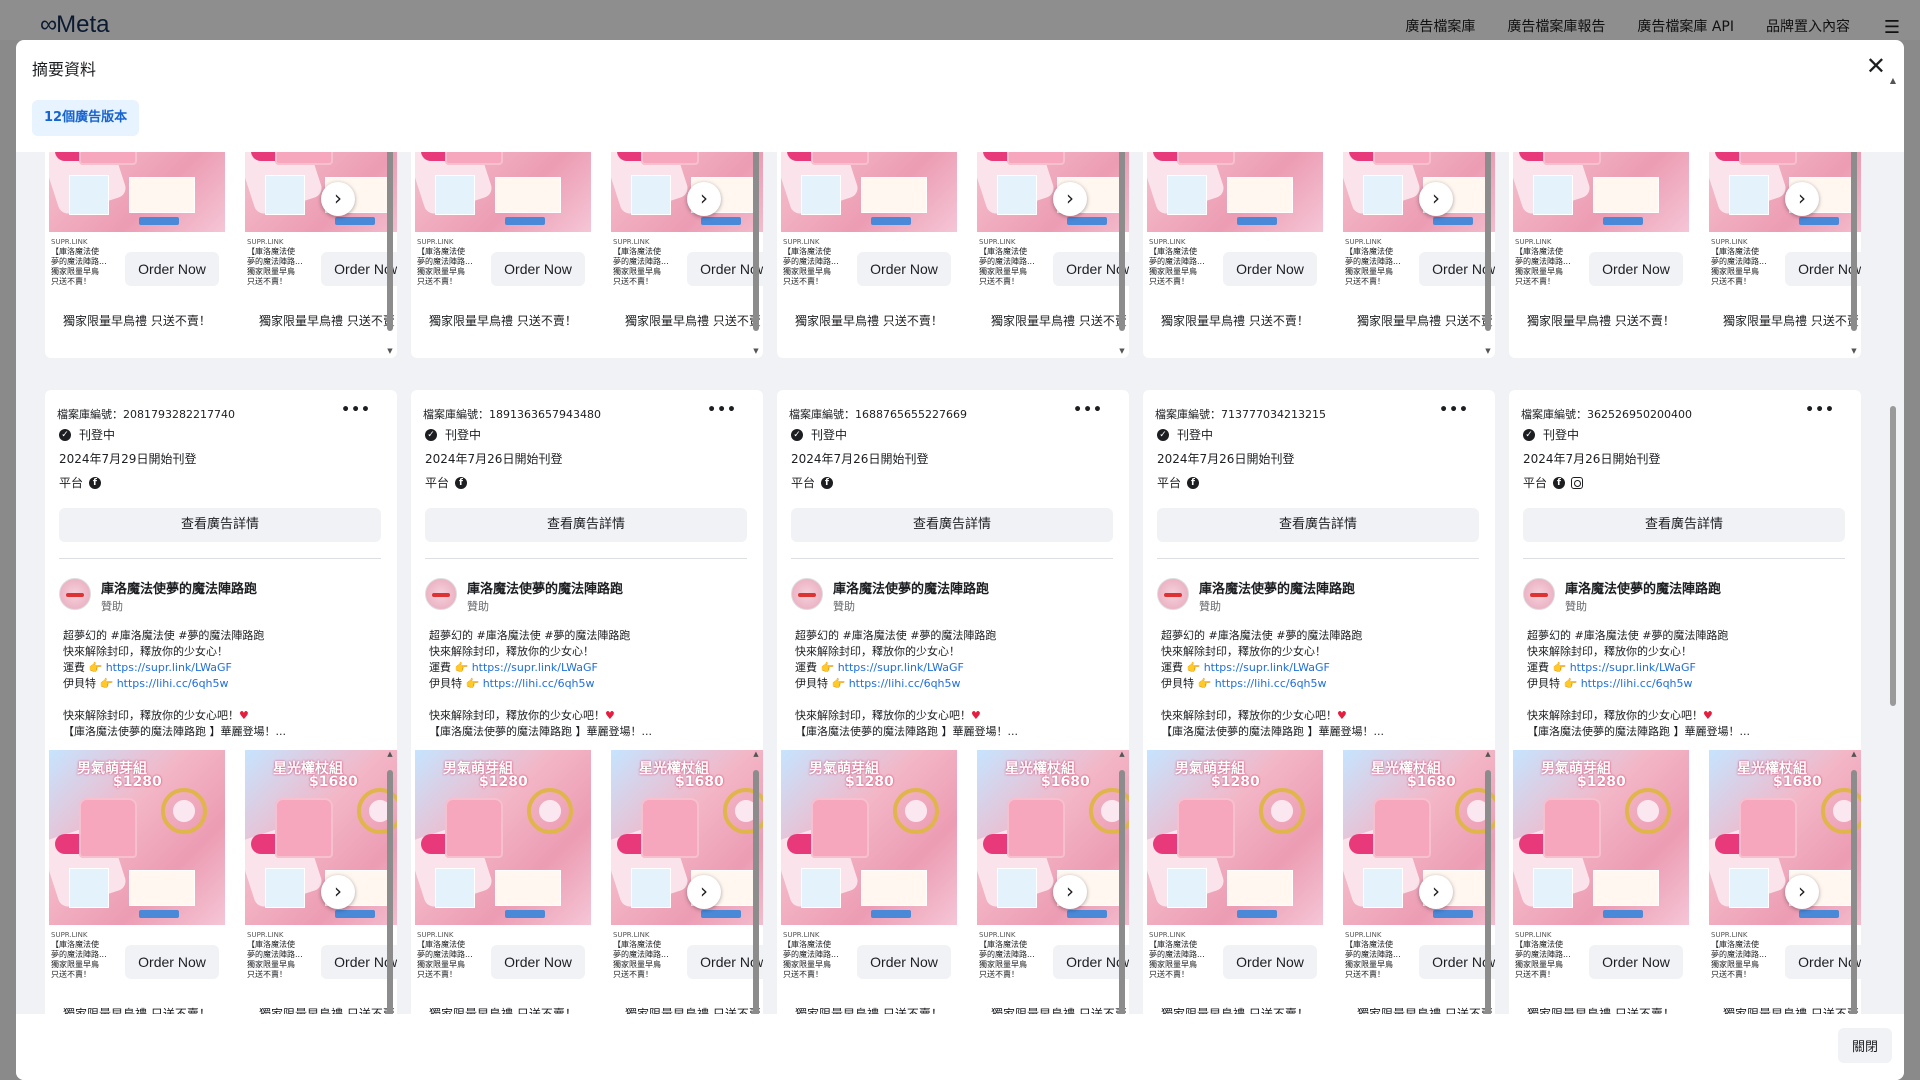 This screenshot has width=1920, height=1080. Describe the element at coordinates (1808, 26) in the screenshot. I see `nav-link-branded-content: 品牌置入內容` at that location.